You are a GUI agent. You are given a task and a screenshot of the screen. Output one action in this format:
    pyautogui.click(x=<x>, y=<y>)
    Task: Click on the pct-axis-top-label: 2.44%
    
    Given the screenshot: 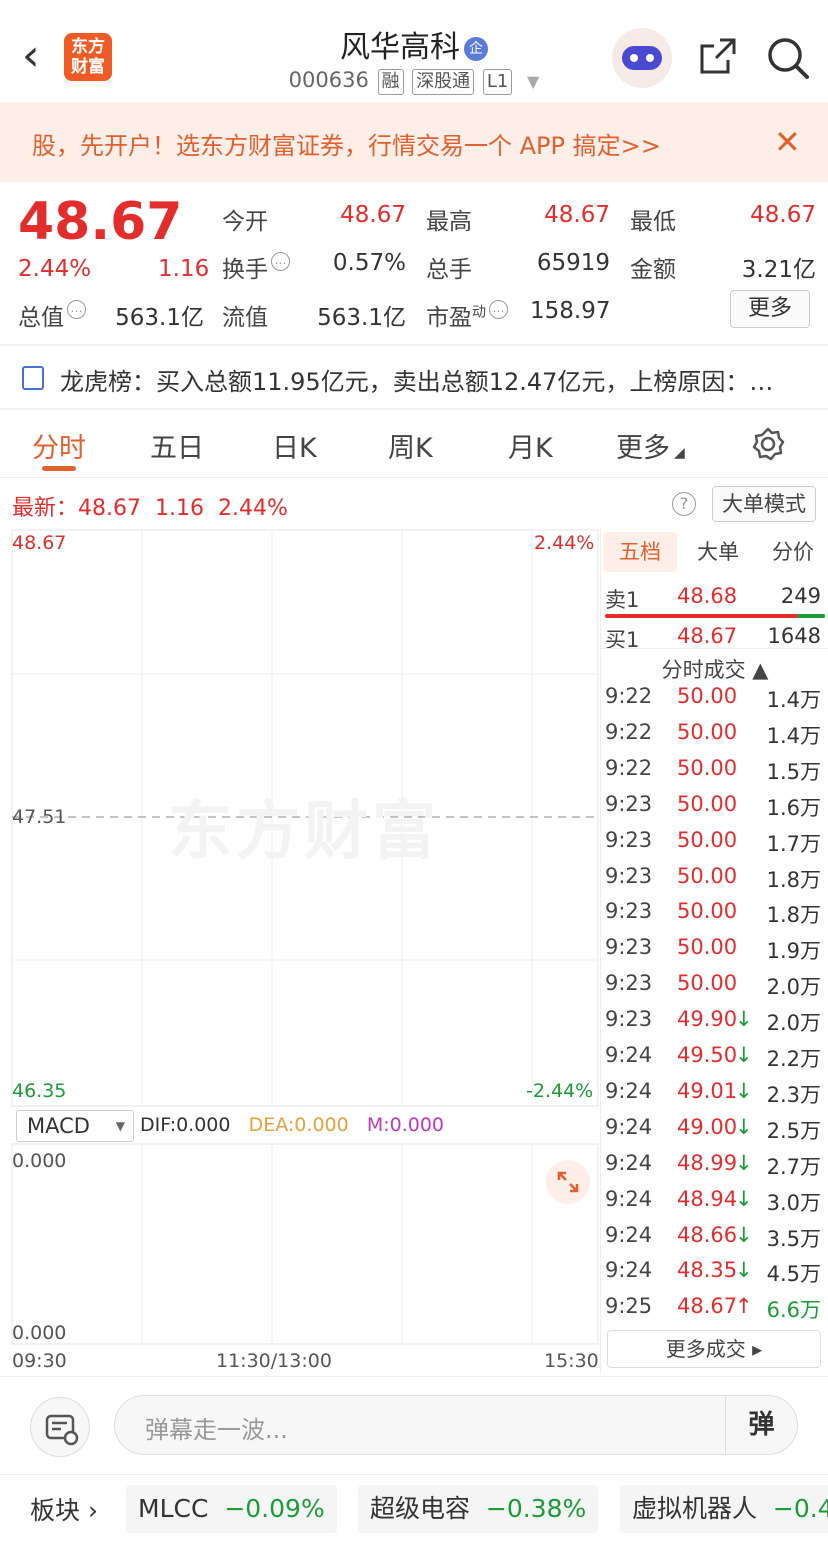 What is the action you would take?
    pyautogui.click(x=564, y=543)
    